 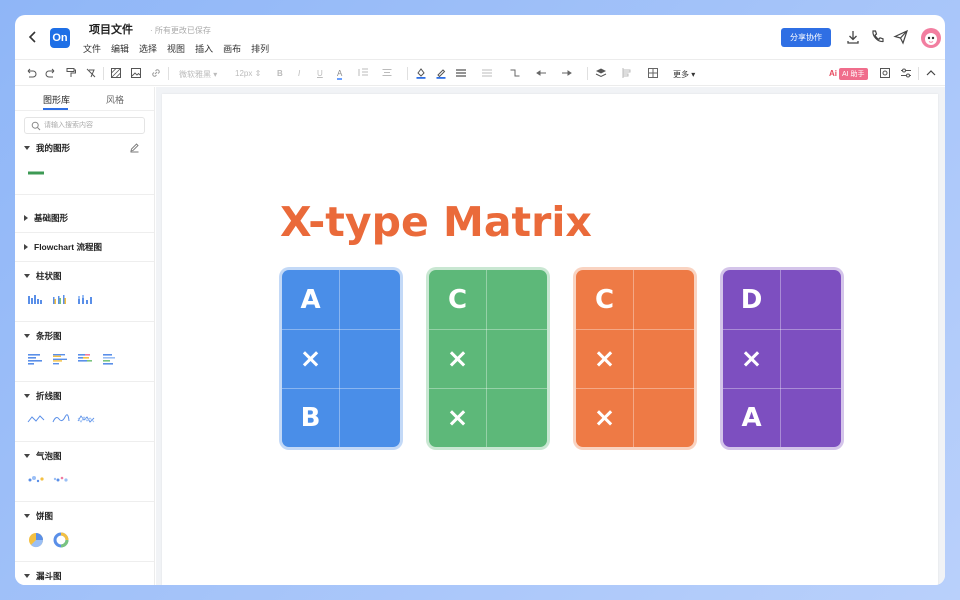 I want to click on redo-icon, so click(x=51, y=73).